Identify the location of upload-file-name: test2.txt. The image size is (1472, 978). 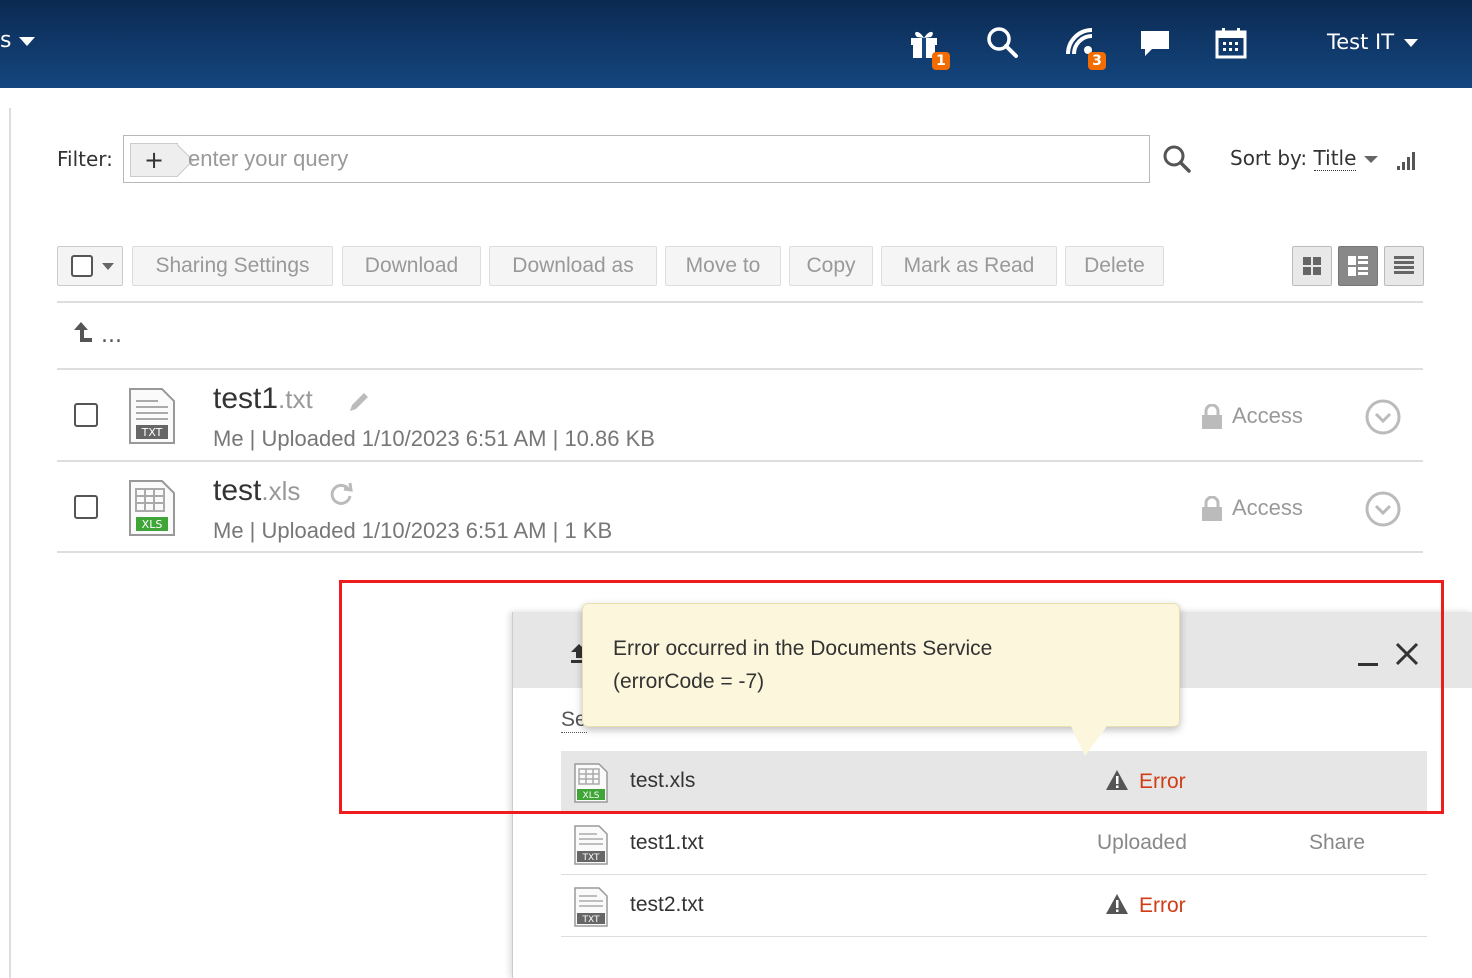
(667, 904).